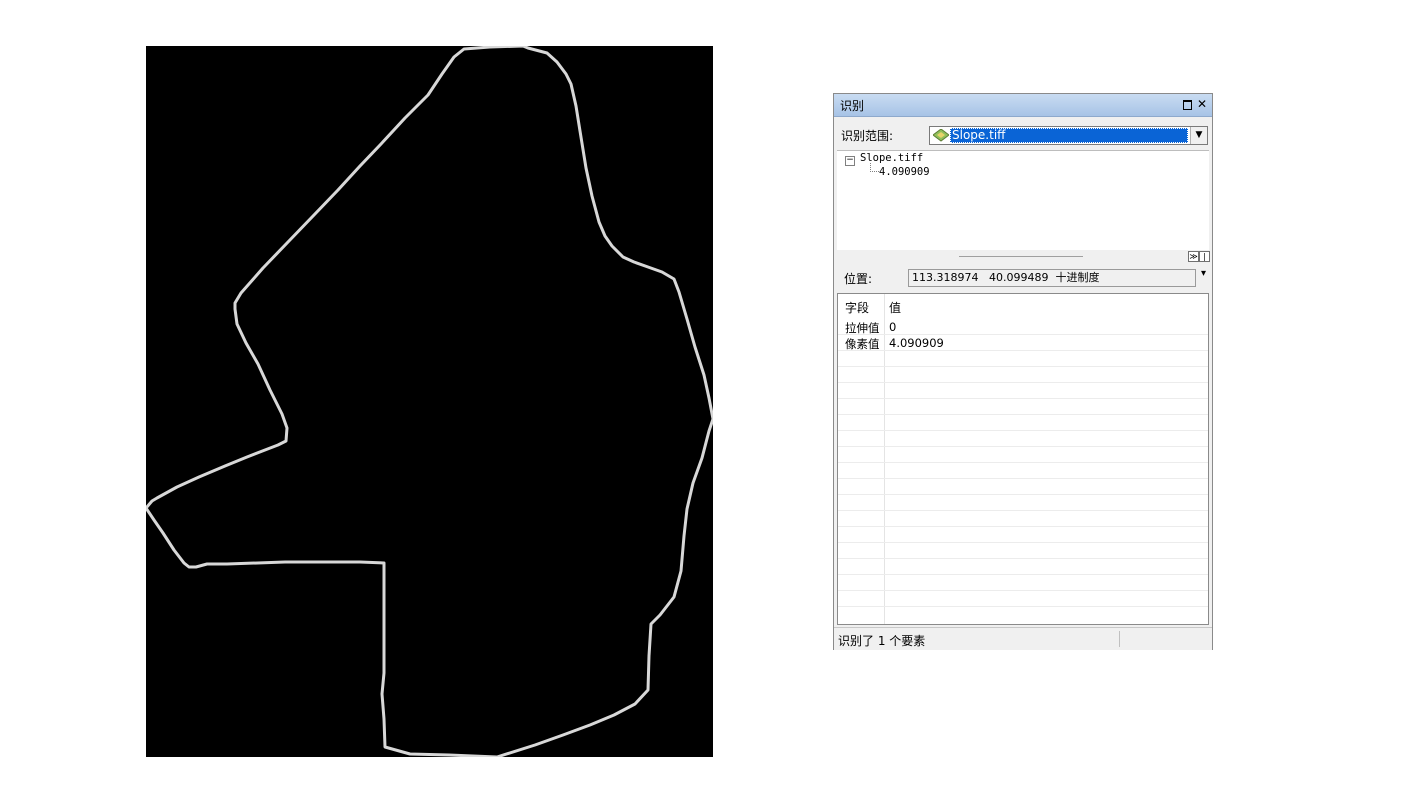  Describe the element at coordinates (916, 343) in the screenshot. I see `row-value-pixel: 4.090909` at that location.